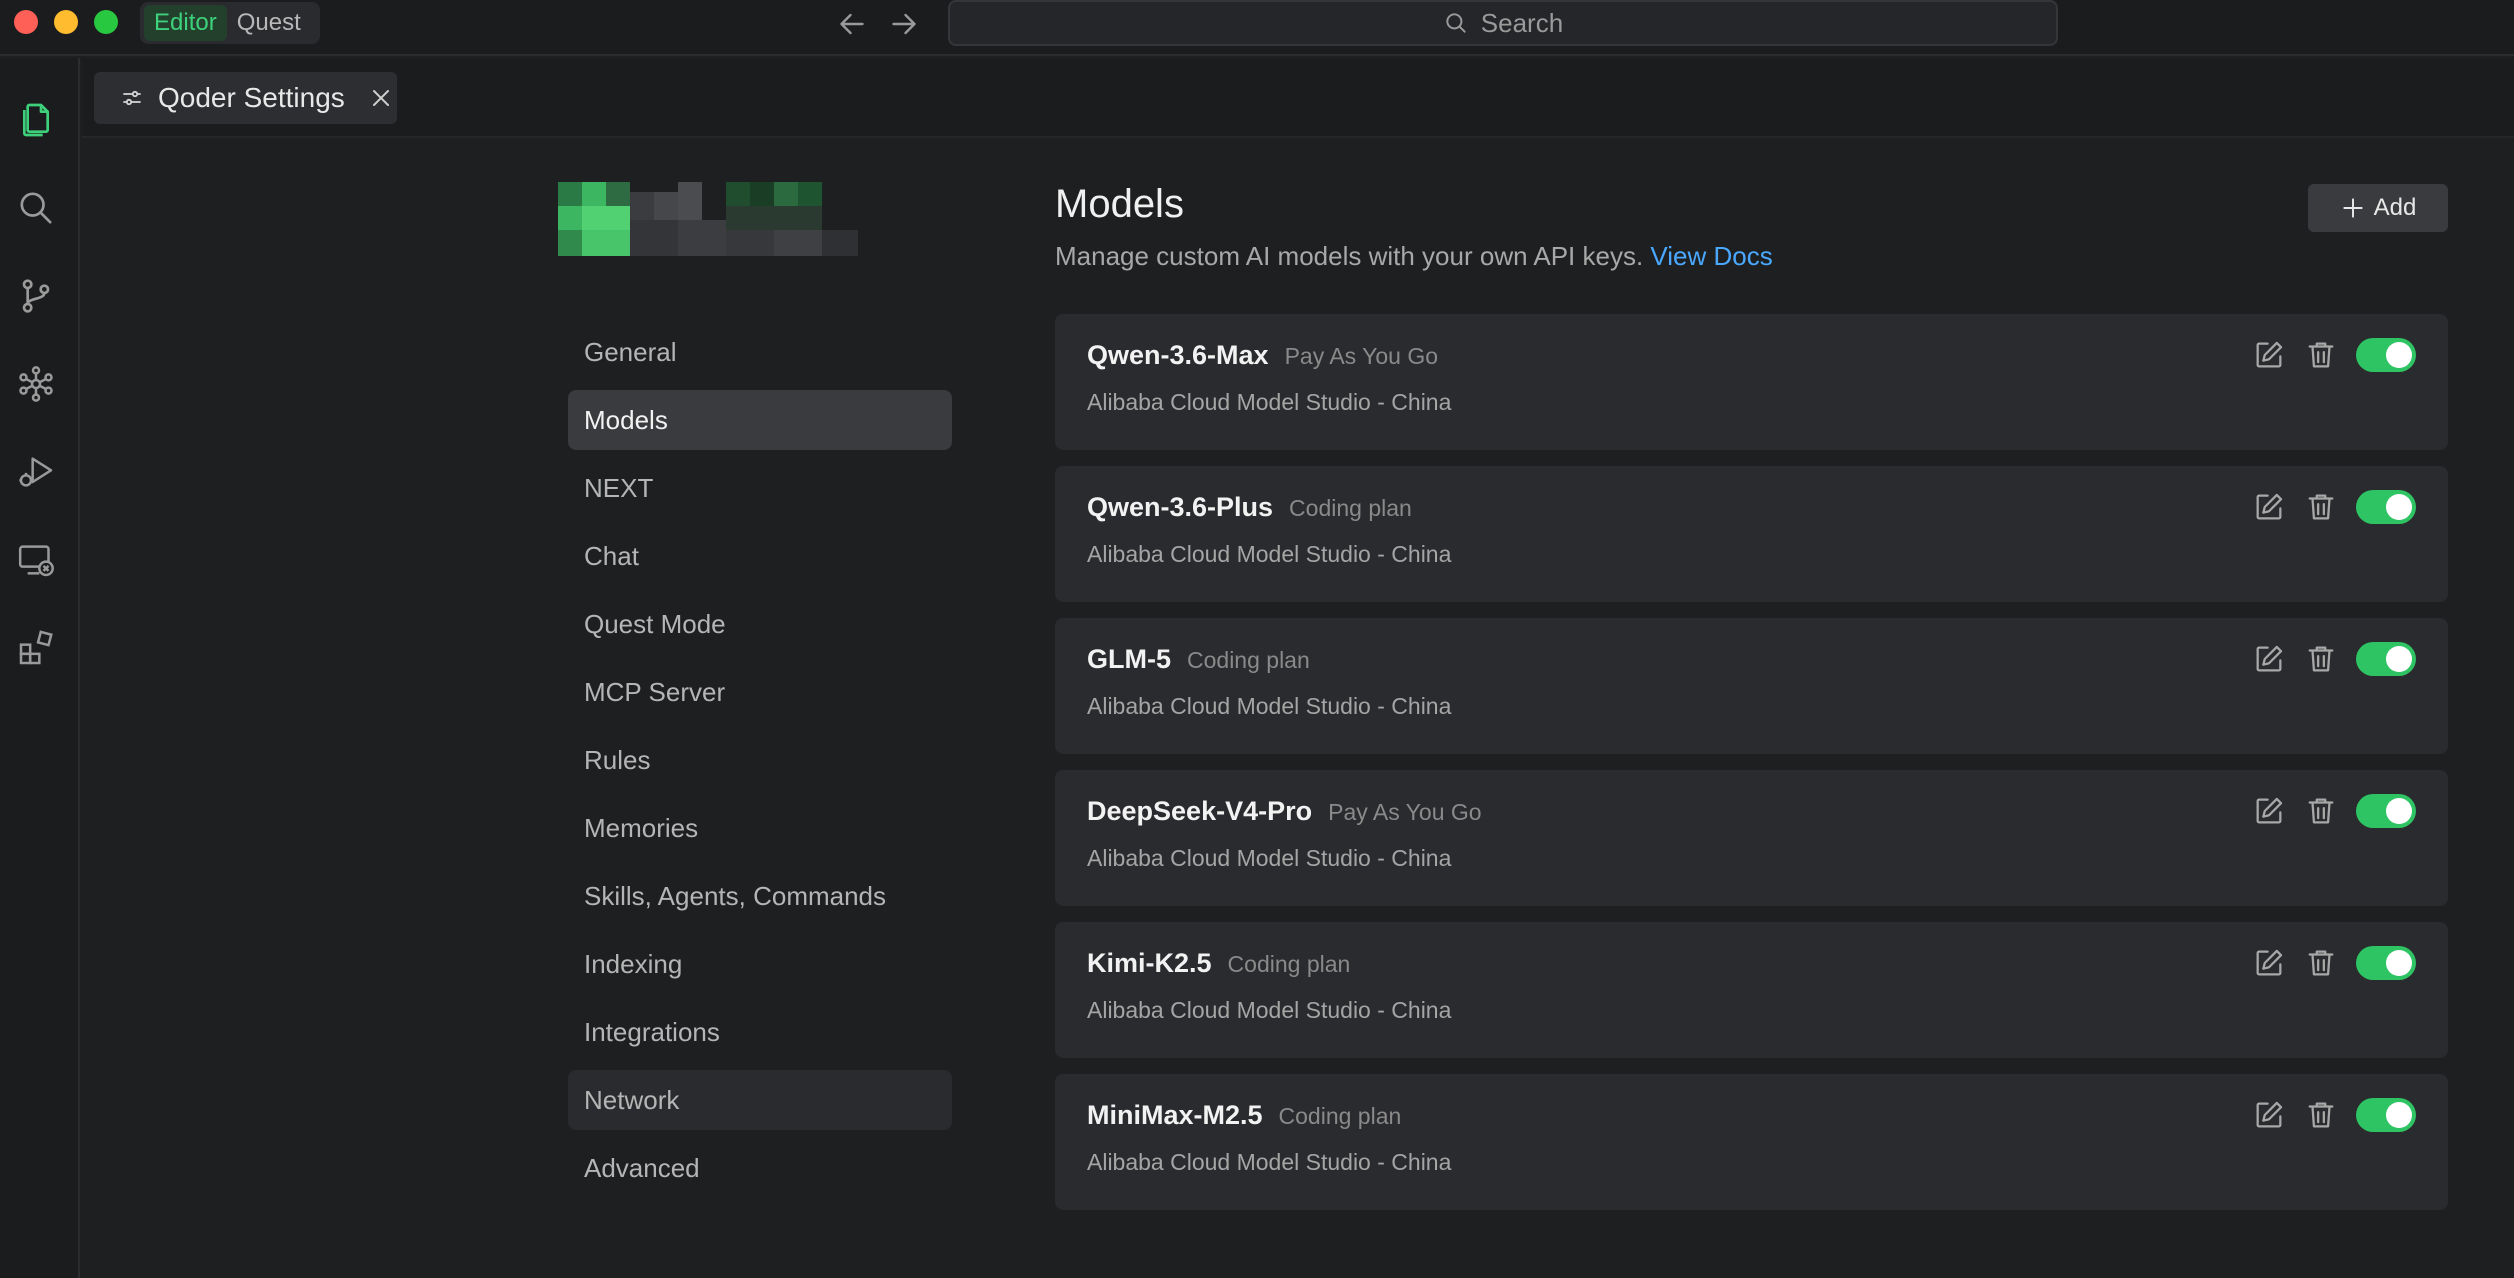  What do you see at coordinates (106, 22) in the screenshot?
I see `maximize-window-button` at bounding box center [106, 22].